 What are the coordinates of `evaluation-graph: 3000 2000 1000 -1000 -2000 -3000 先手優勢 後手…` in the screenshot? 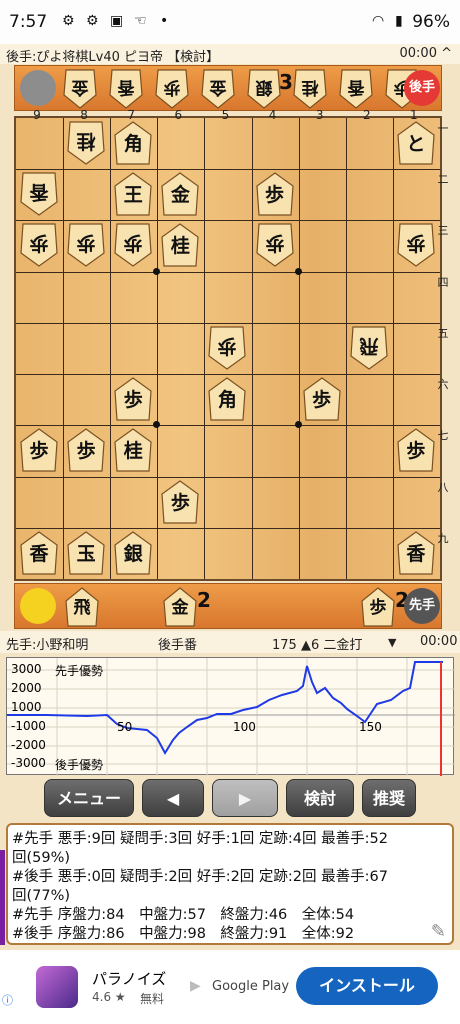 It's located at (230, 716).